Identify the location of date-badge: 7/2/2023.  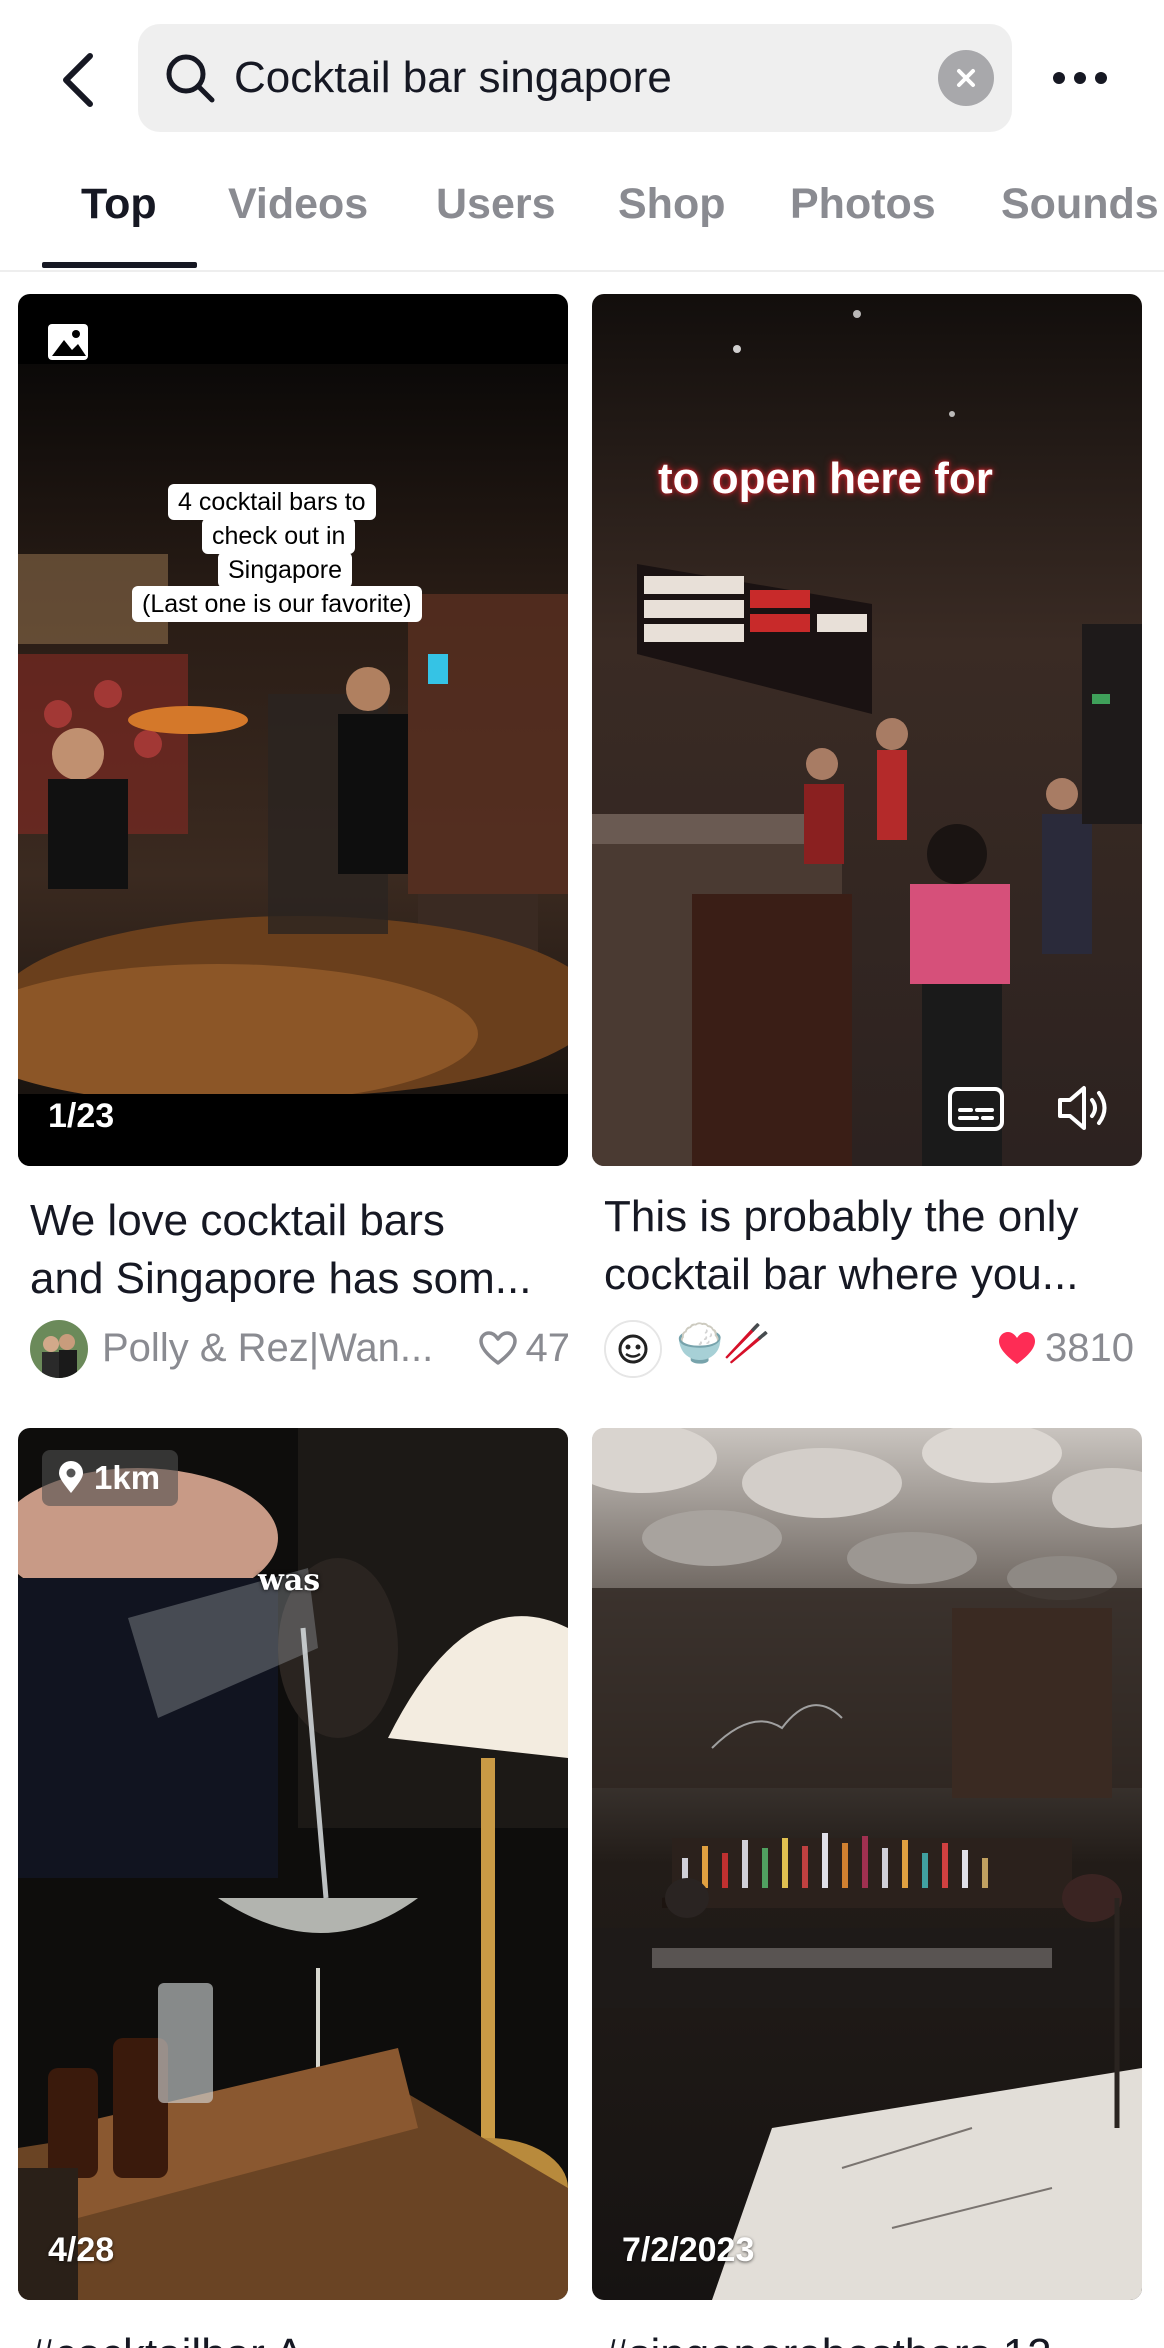
(688, 2250).